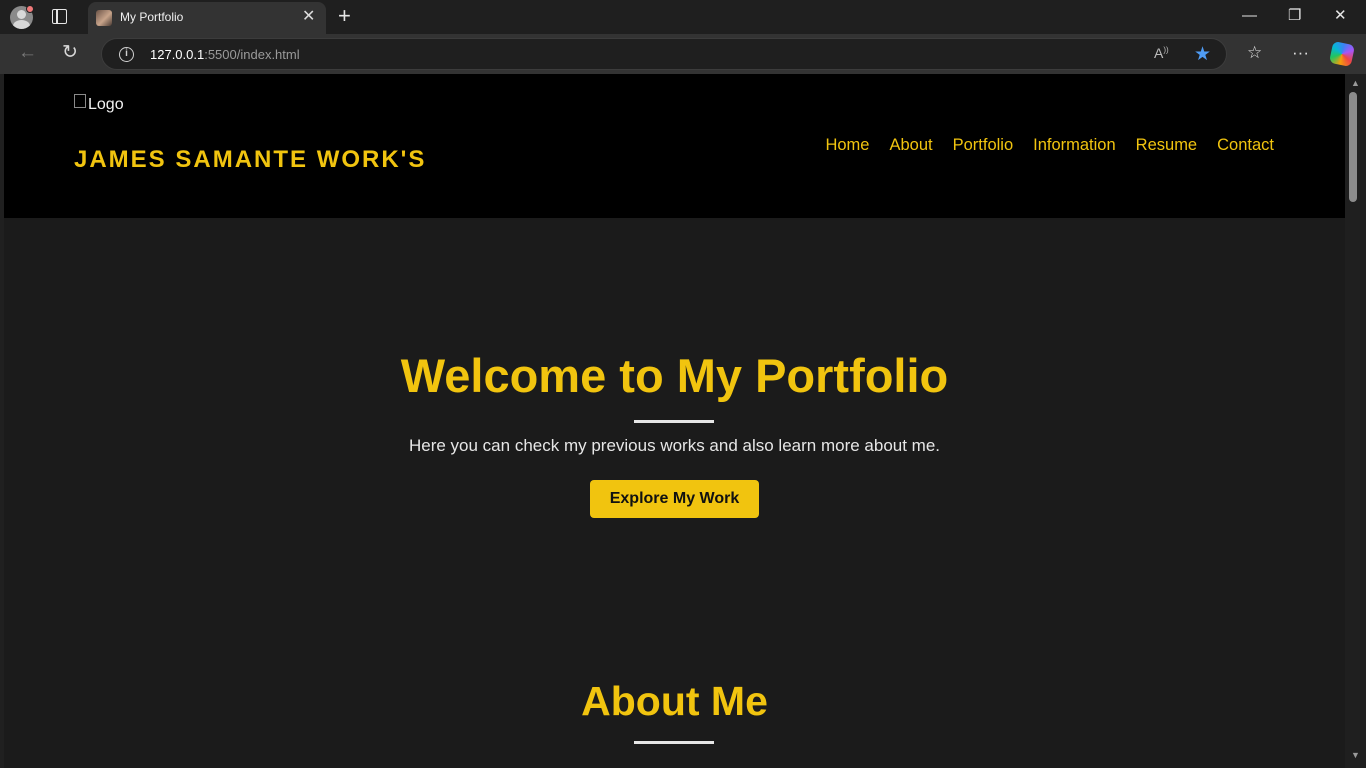 The width and height of the screenshot is (1366, 768). What do you see at coordinates (983, 145) in the screenshot?
I see `nav-link-portfolio: Portfolio` at bounding box center [983, 145].